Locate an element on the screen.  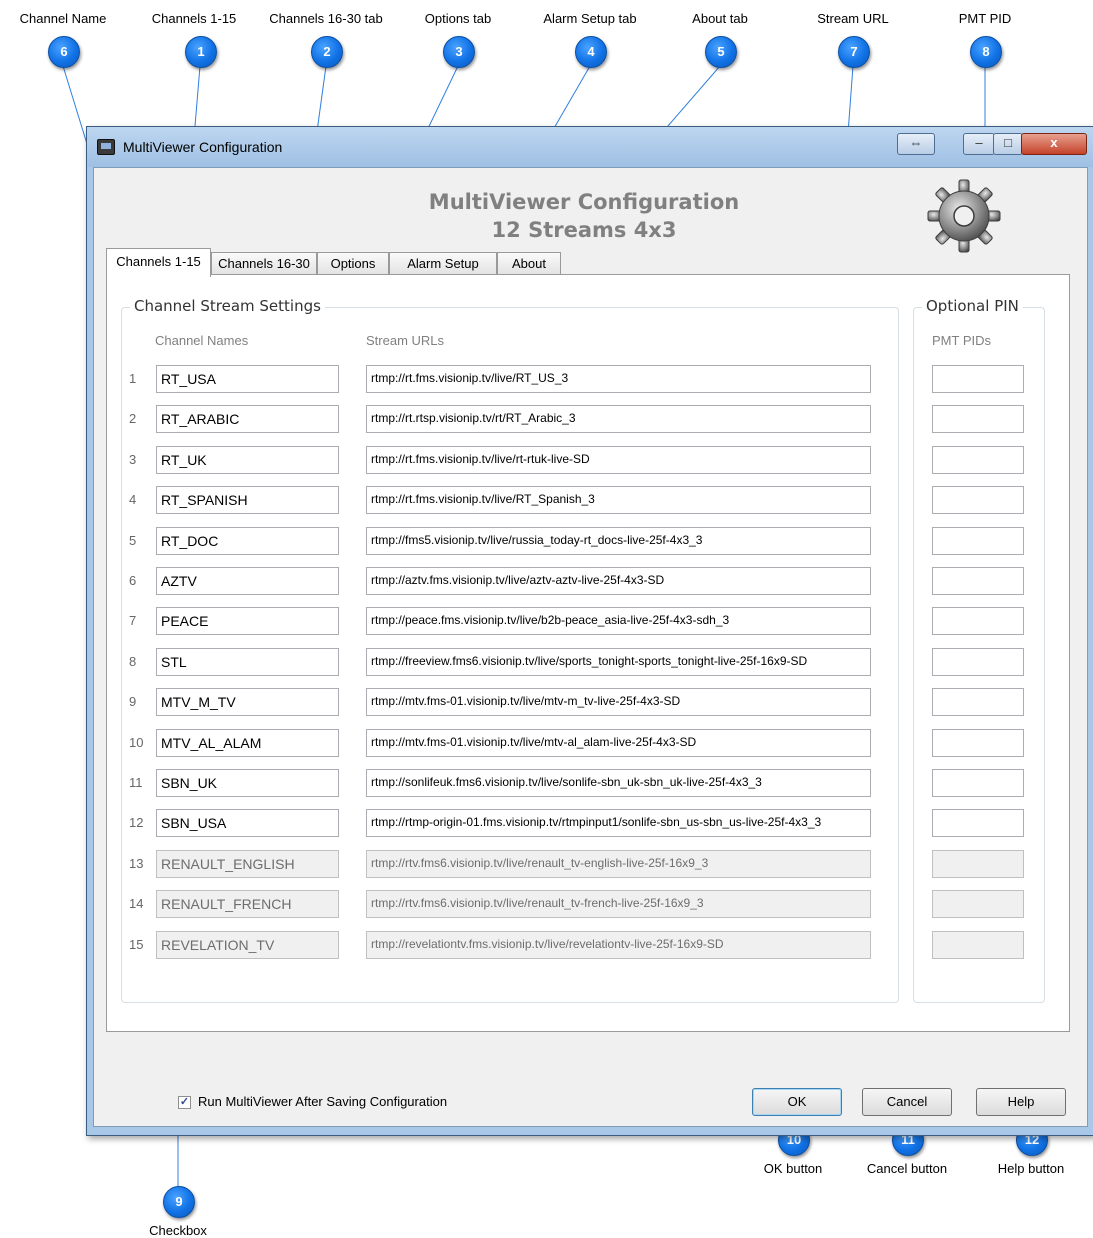
channel-name-field: RT_USA is located at coordinates (247, 379).